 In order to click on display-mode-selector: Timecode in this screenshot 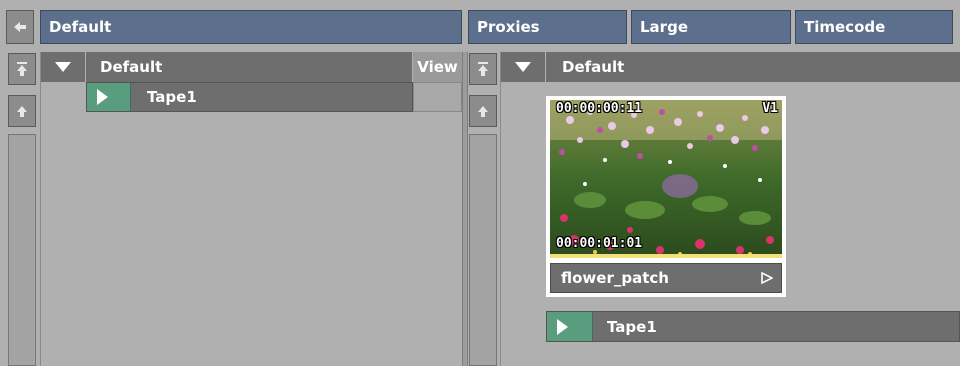, I will do `click(874, 27)`.